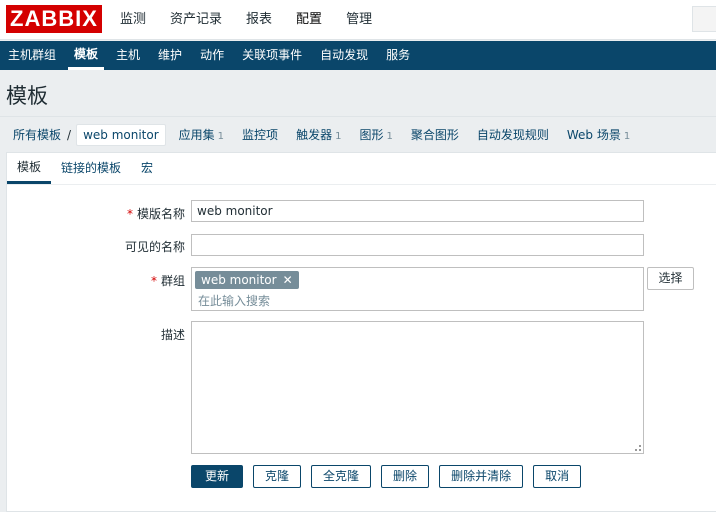 This screenshot has height=512, width=716. I want to click on top-menu: 监测 资产记录 报表 配置 管理, so click(246, 20).